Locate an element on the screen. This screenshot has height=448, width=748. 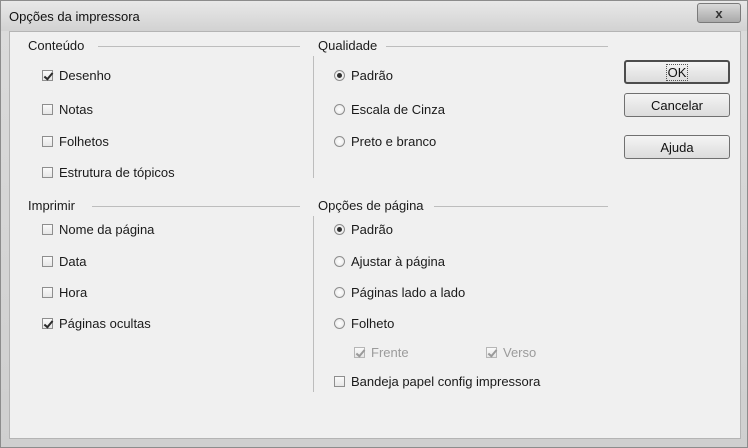
help-button: Ajuda is located at coordinates (677, 147).